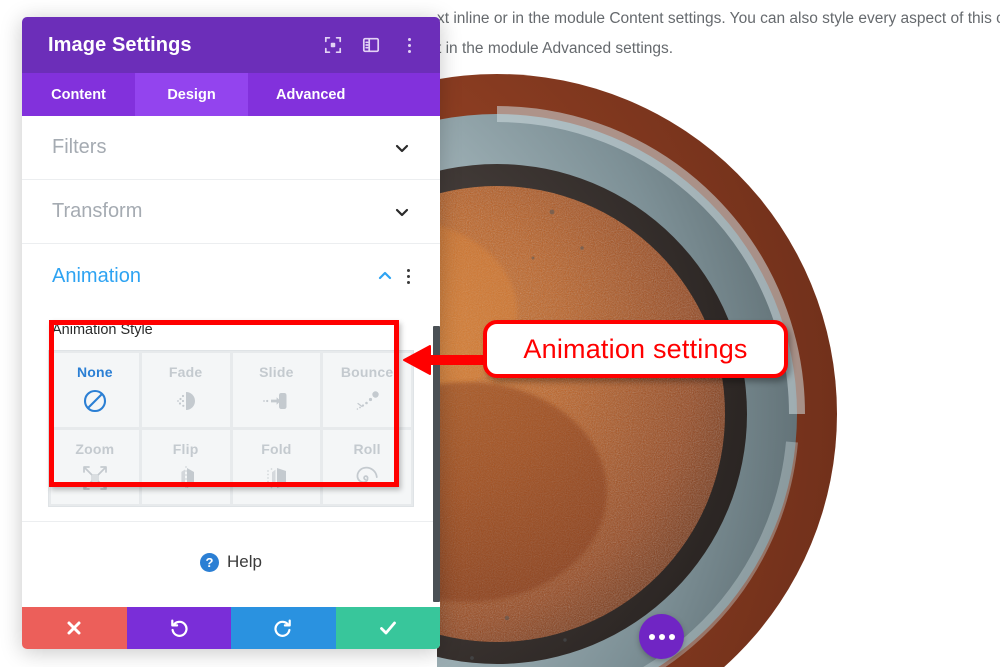  What do you see at coordinates (276, 372) in the screenshot?
I see `animation-option-label: Slide` at bounding box center [276, 372].